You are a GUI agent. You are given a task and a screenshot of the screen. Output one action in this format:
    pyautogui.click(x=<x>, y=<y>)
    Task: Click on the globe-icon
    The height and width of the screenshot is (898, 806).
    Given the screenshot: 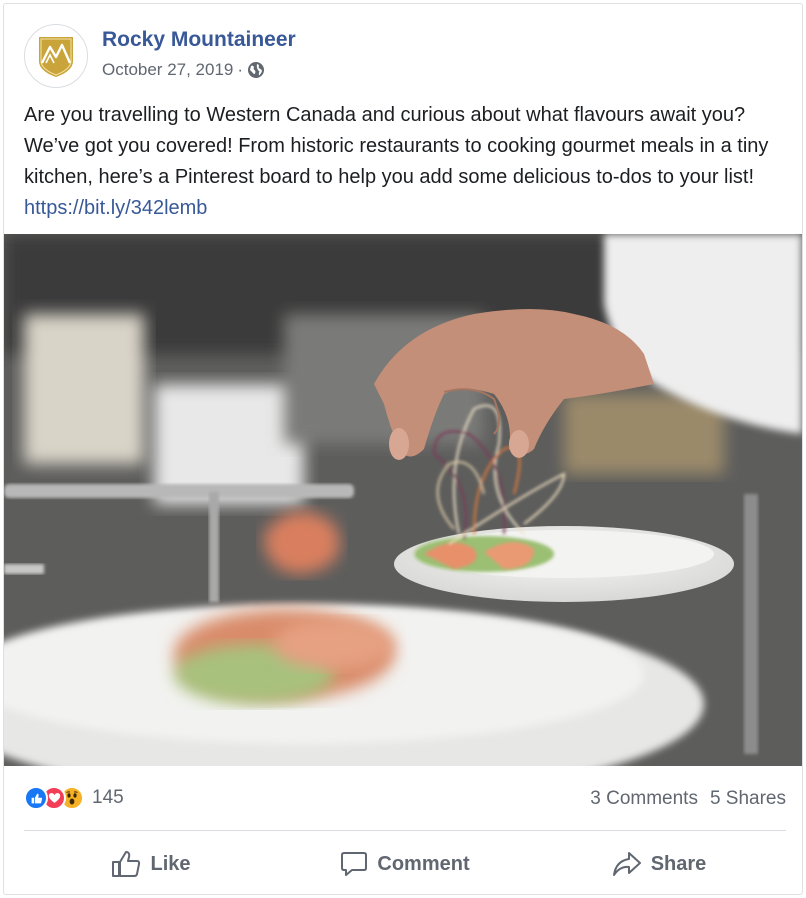 What is the action you would take?
    pyautogui.click(x=256, y=70)
    